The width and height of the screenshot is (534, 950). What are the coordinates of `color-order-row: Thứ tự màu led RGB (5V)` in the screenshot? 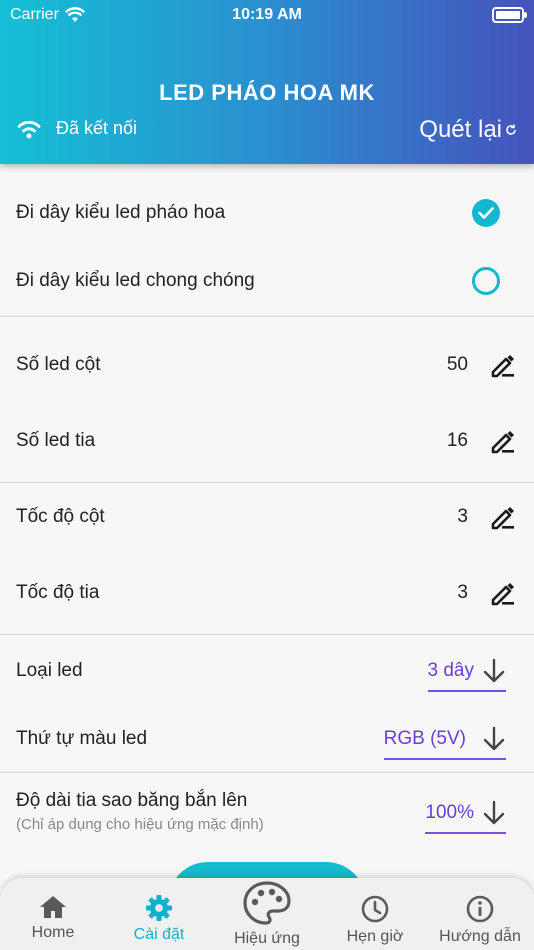 It's located at (267, 739).